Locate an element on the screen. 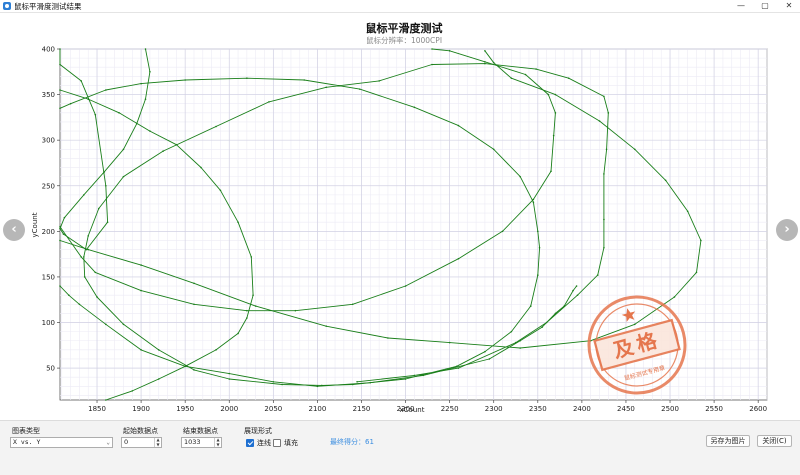 The image size is (800, 475). x-tick-label: 2450 is located at coordinates (626, 409).